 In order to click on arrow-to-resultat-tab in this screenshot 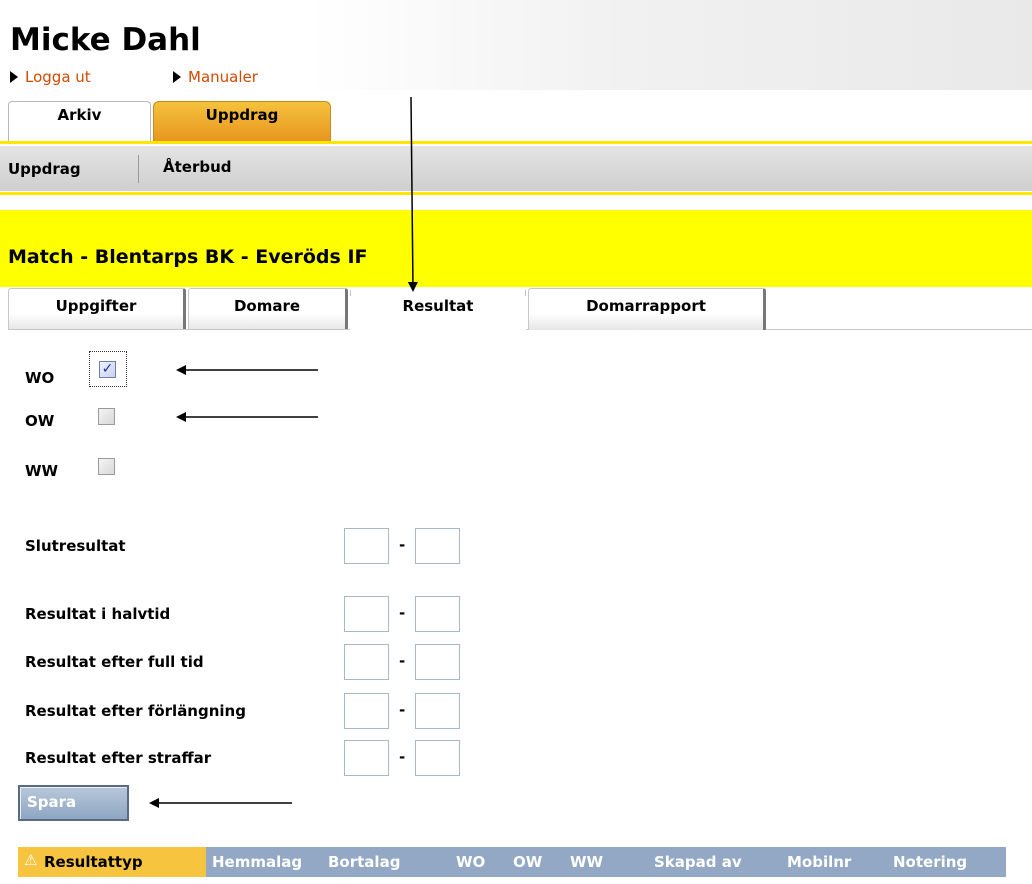, I will do `click(412, 194)`.